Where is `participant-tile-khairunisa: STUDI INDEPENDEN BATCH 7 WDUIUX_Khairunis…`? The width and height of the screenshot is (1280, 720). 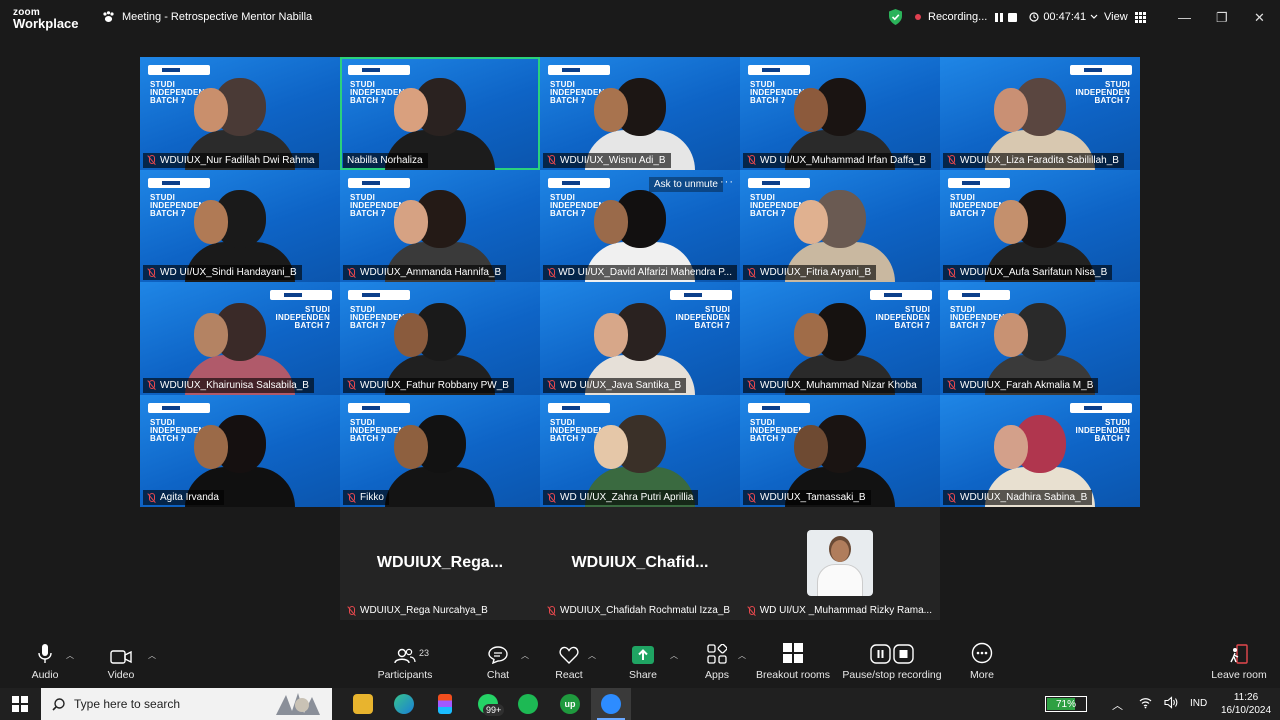
participant-tile-khairunisa: STUDI INDEPENDEN BATCH 7 WDUIUX_Khairunis… is located at coordinates (240, 338).